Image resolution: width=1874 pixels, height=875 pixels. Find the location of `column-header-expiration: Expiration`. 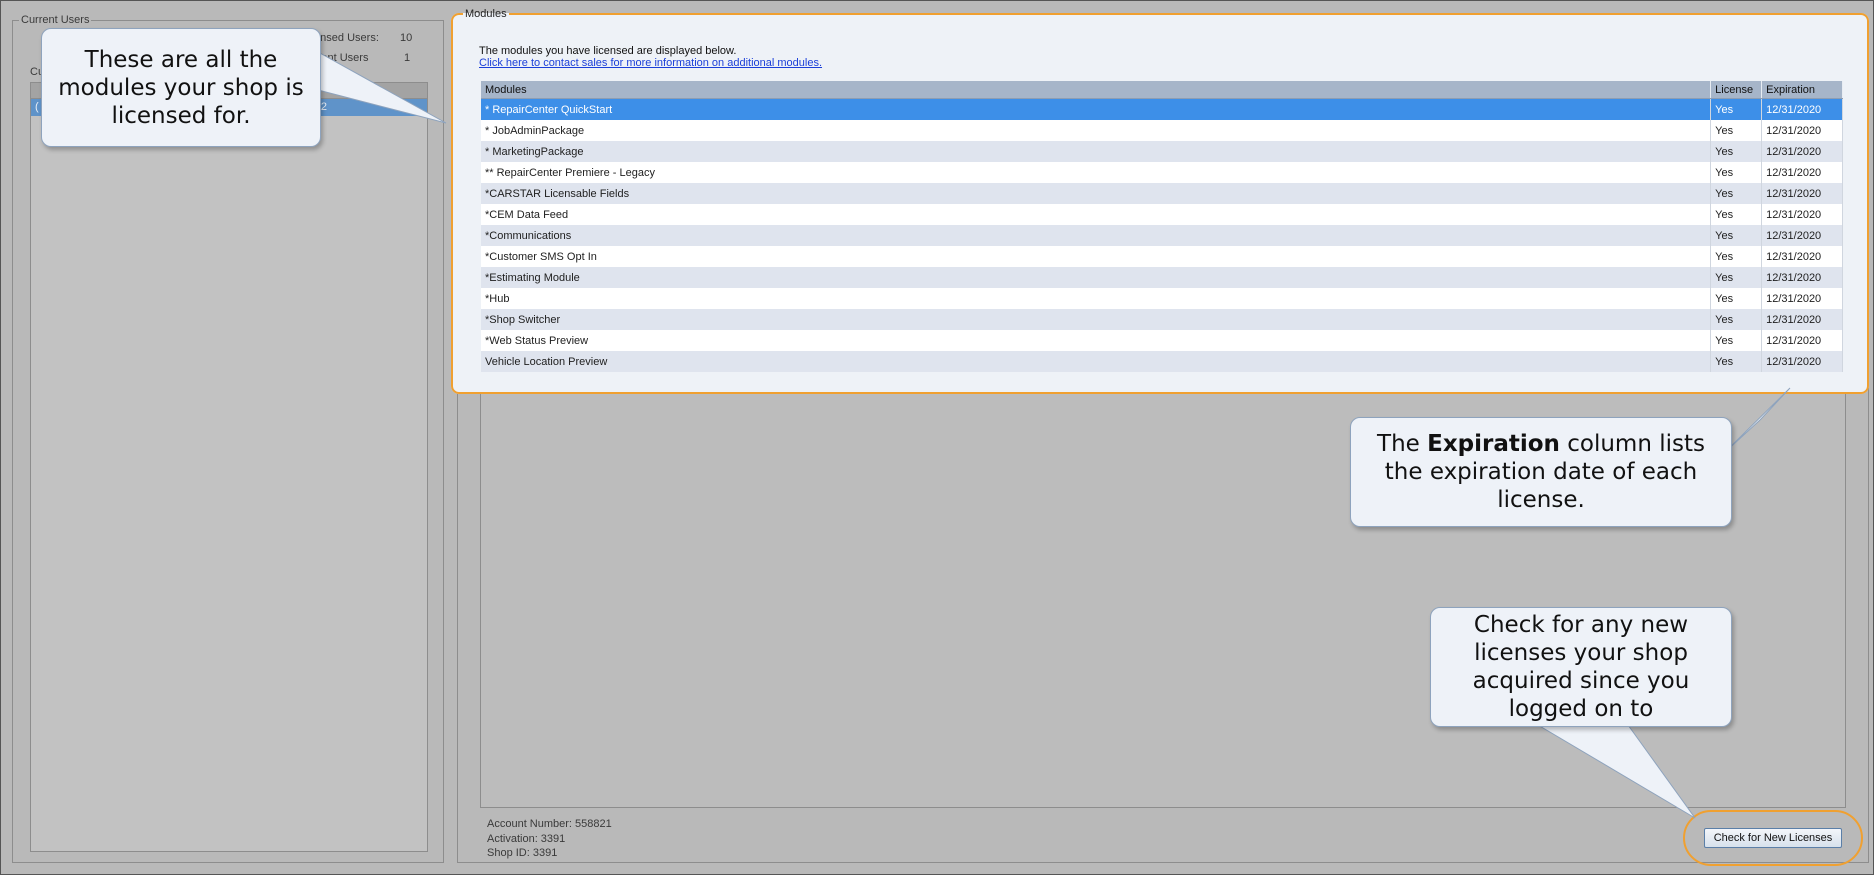

column-header-expiration: Expiration is located at coordinates (1802, 90).